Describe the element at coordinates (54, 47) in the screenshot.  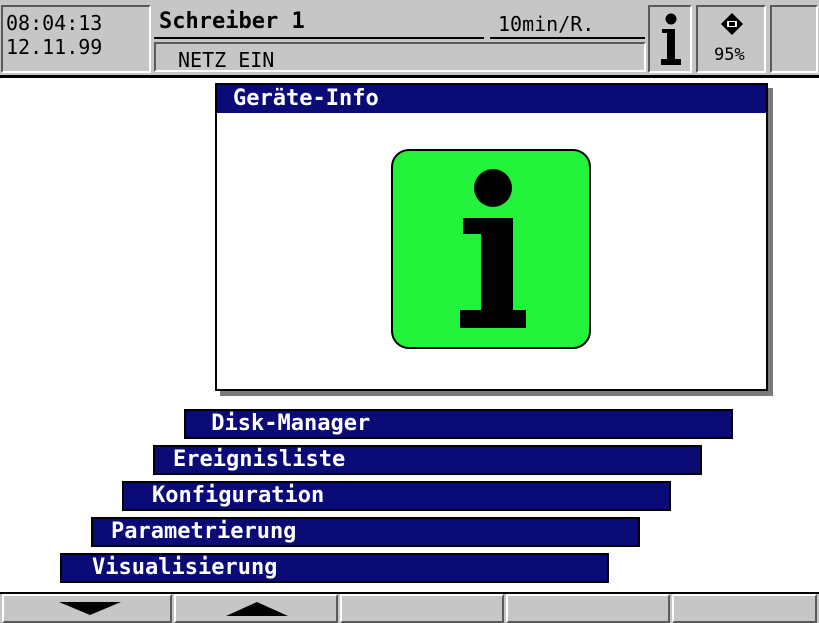
I see `clock-date: 12.11.99` at that location.